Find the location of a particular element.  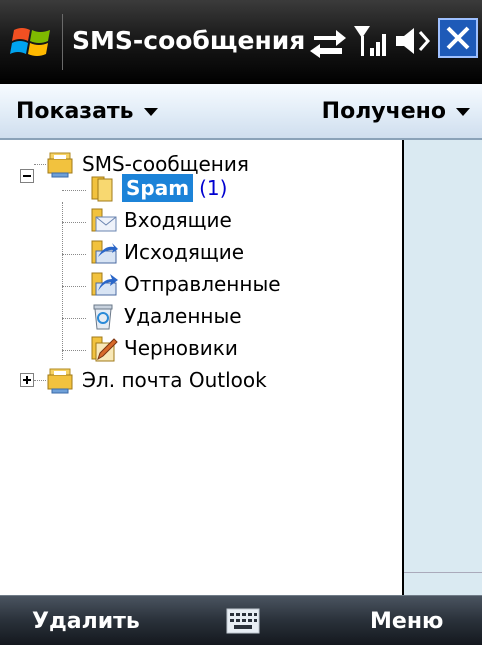

message-list-pane is located at coordinates (443, 367).